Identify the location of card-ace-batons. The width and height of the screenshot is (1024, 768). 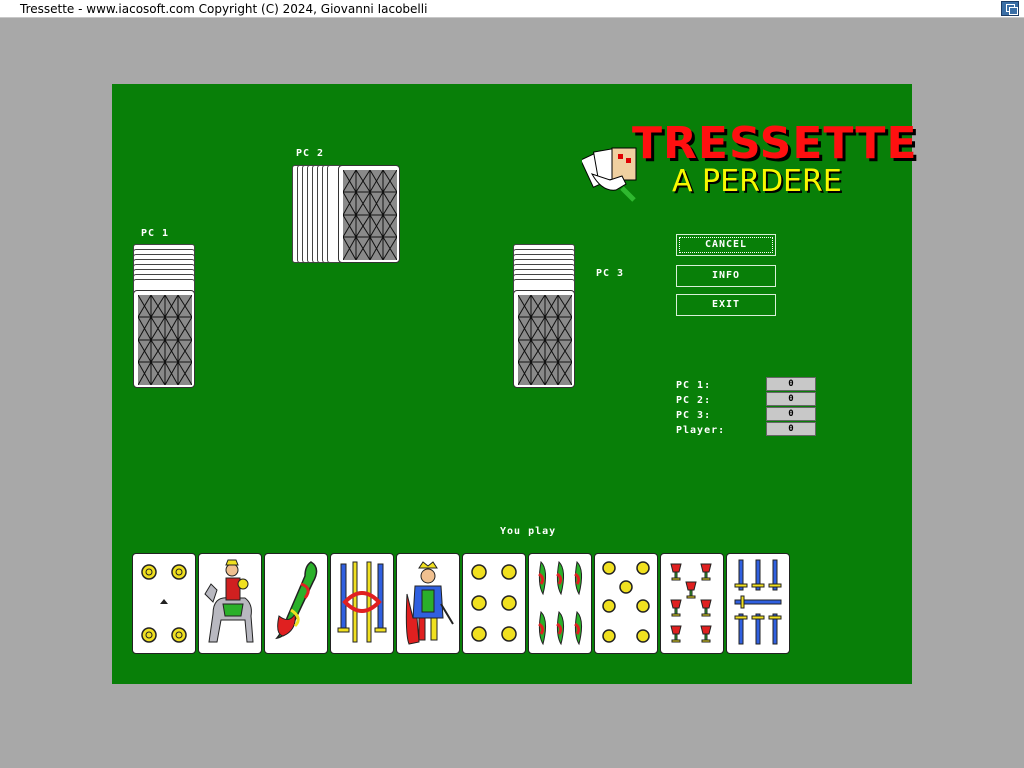
(296, 603).